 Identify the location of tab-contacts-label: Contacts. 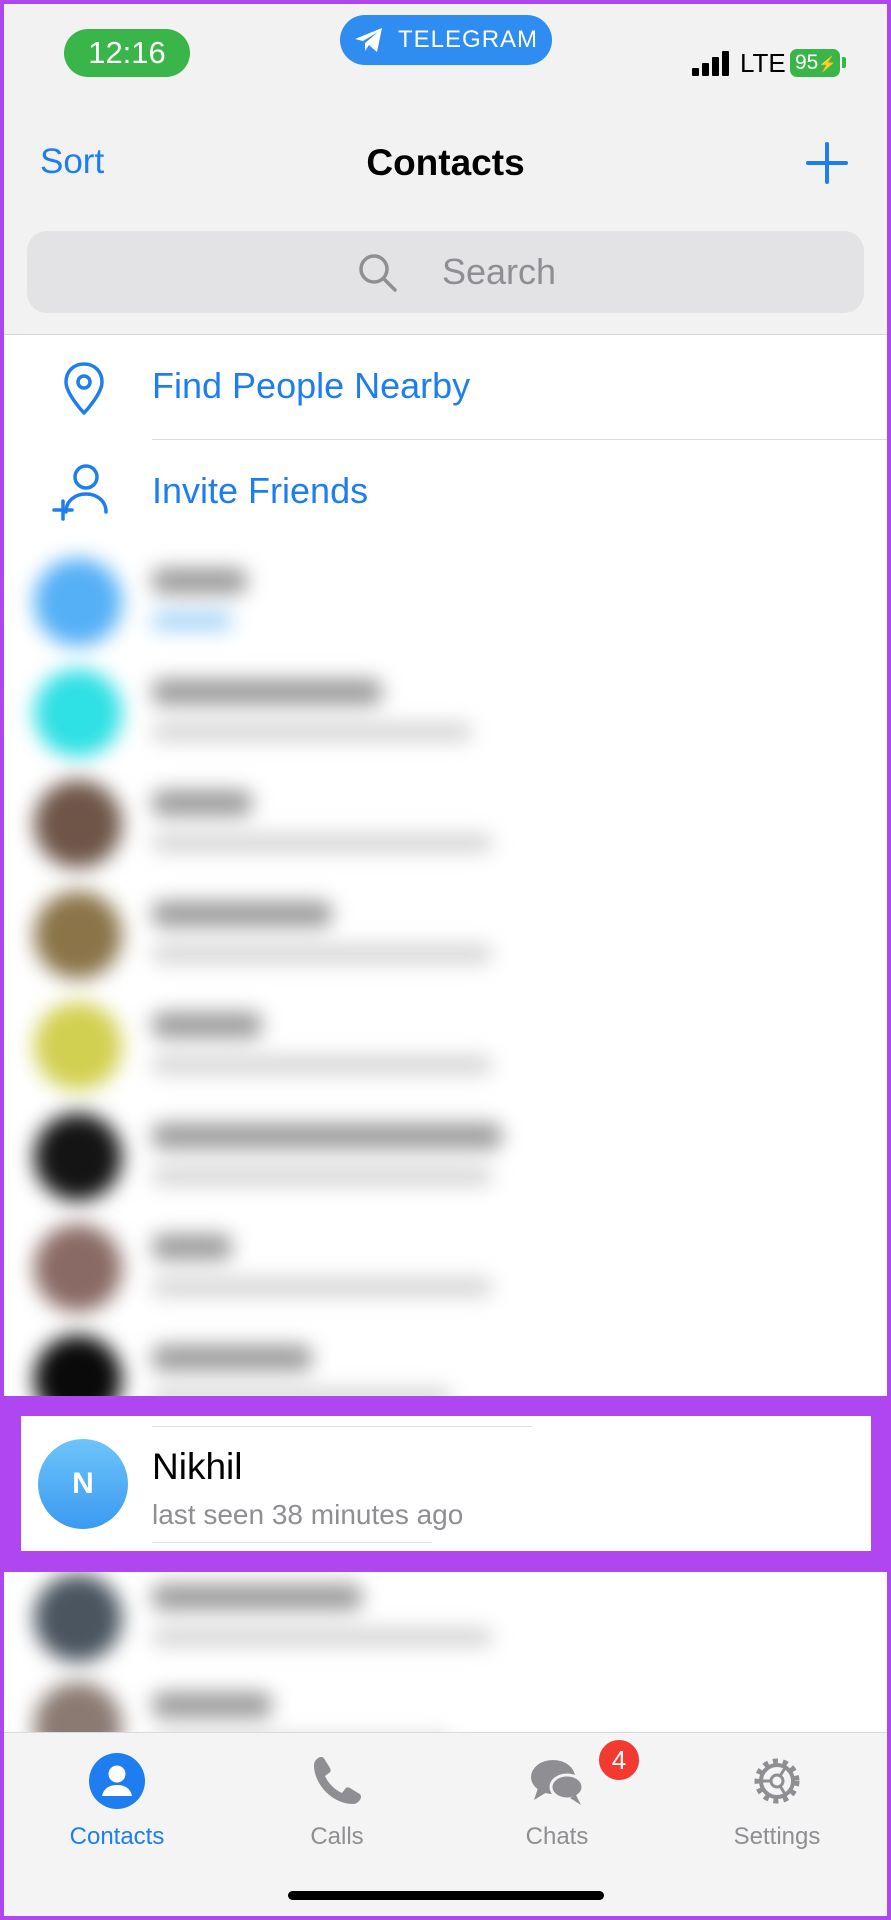
(117, 1836).